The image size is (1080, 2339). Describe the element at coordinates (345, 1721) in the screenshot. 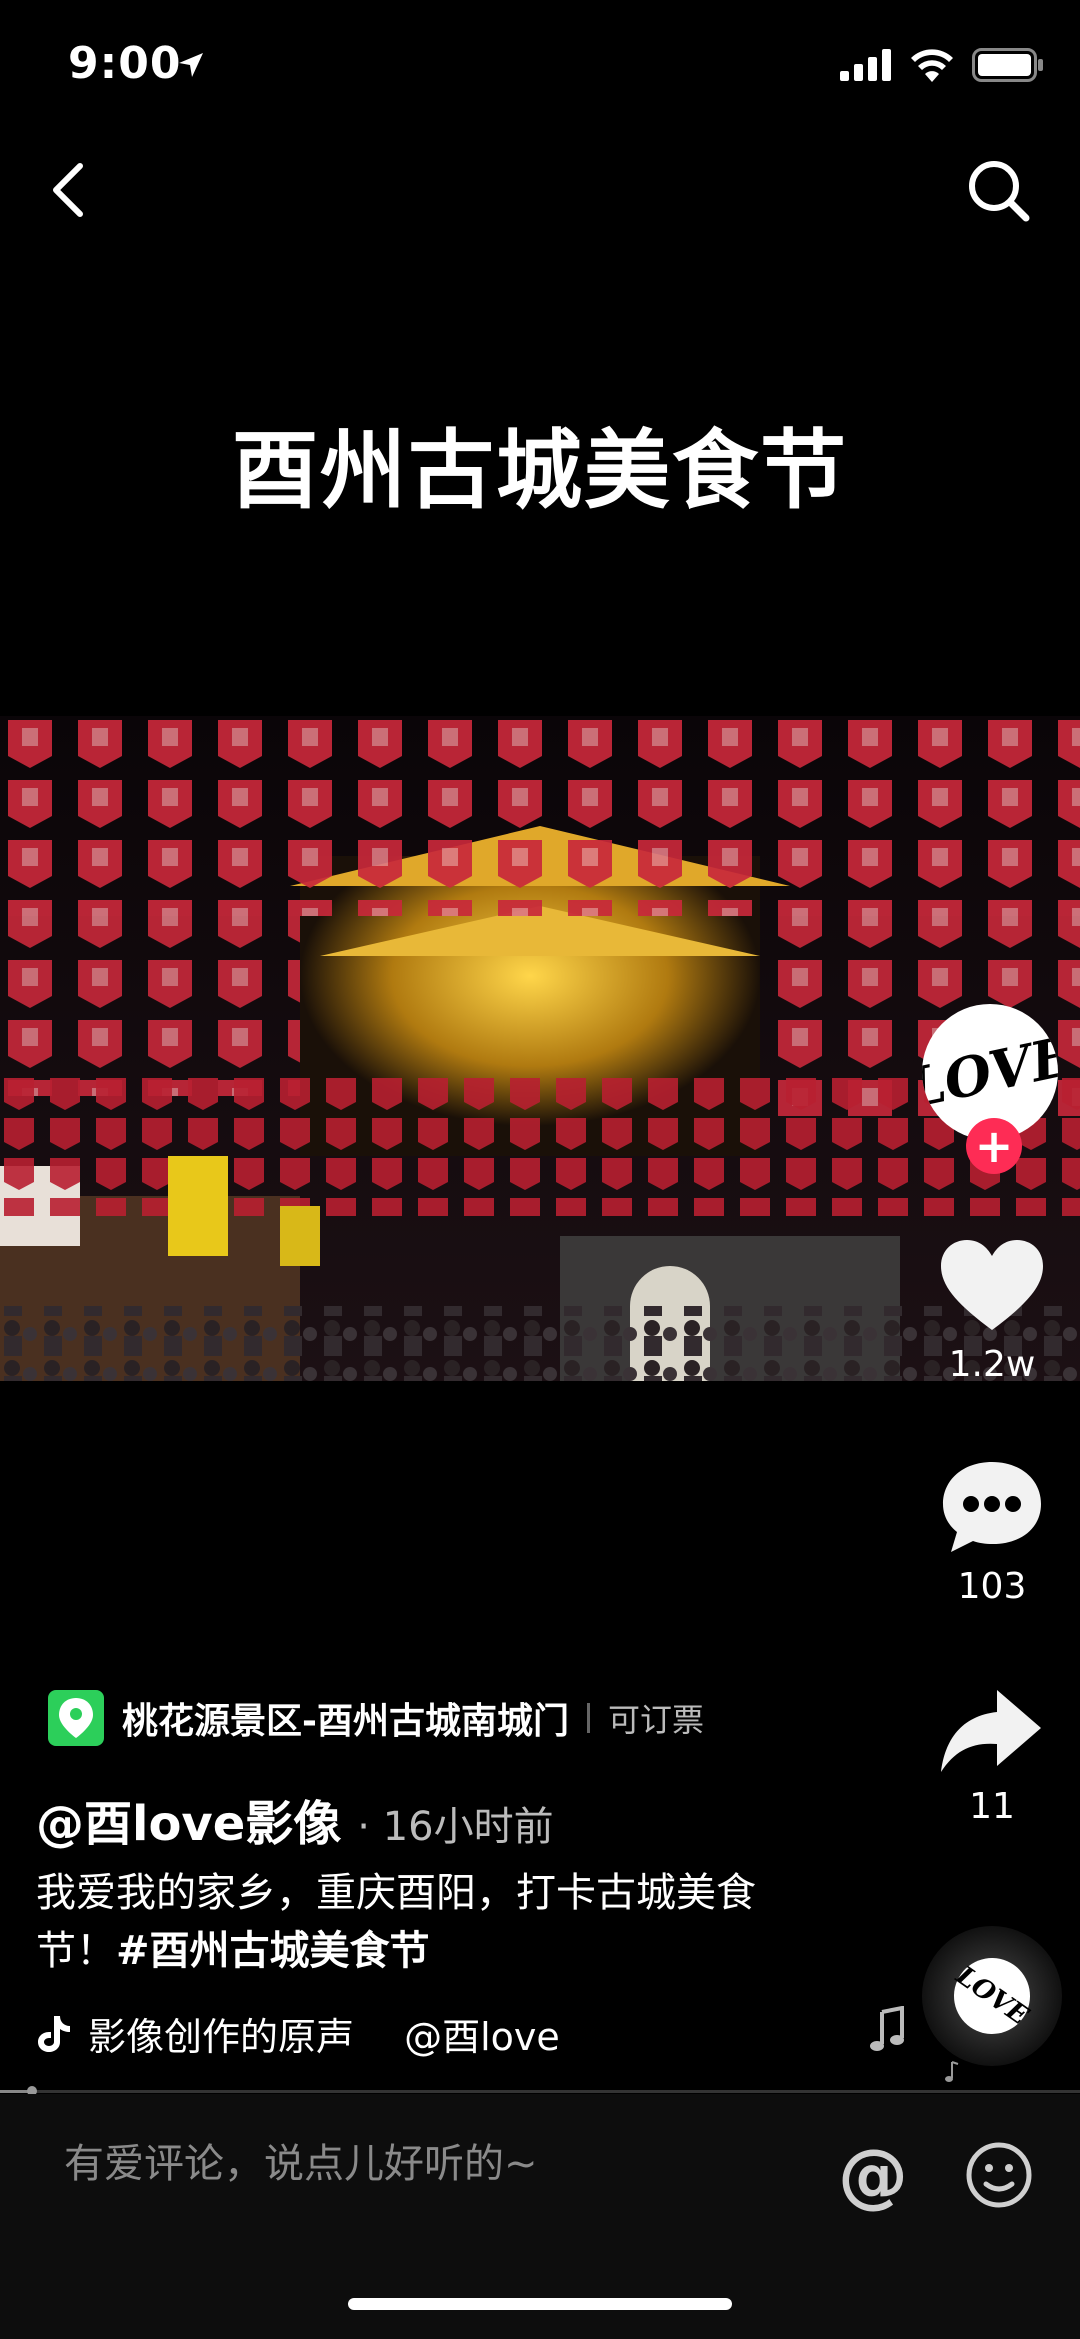

I see `location-name: 桃花源景区-酉州古城南城门` at that location.